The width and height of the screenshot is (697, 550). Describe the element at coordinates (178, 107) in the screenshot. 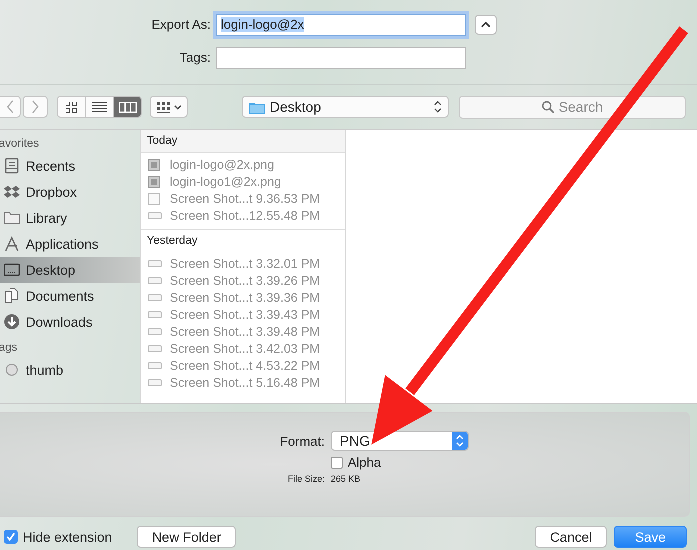

I see `caret-icon` at that location.